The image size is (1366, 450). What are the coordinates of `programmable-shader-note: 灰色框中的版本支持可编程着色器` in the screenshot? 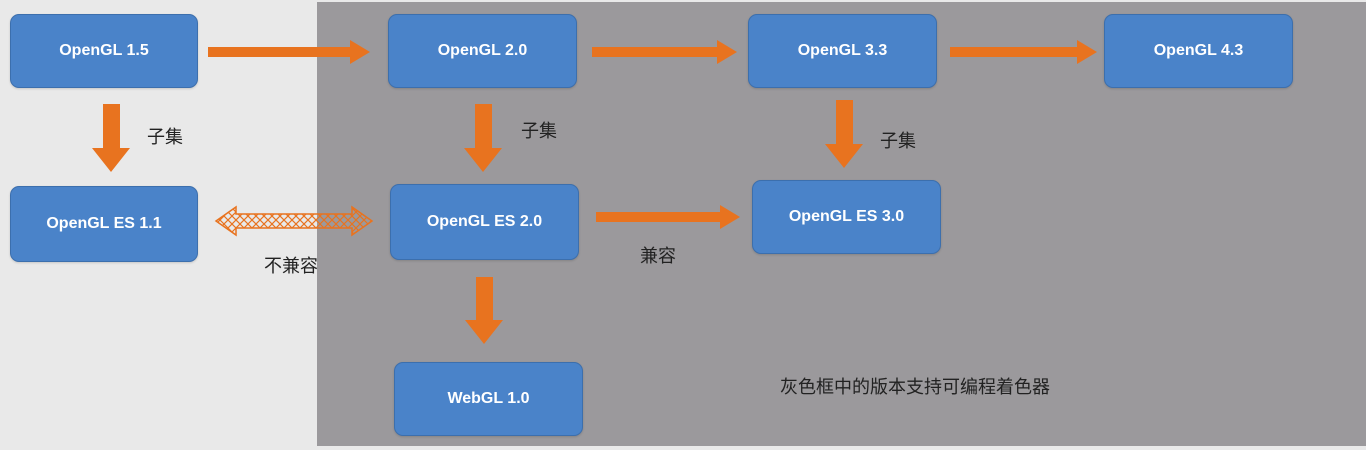 It's located at (915, 387).